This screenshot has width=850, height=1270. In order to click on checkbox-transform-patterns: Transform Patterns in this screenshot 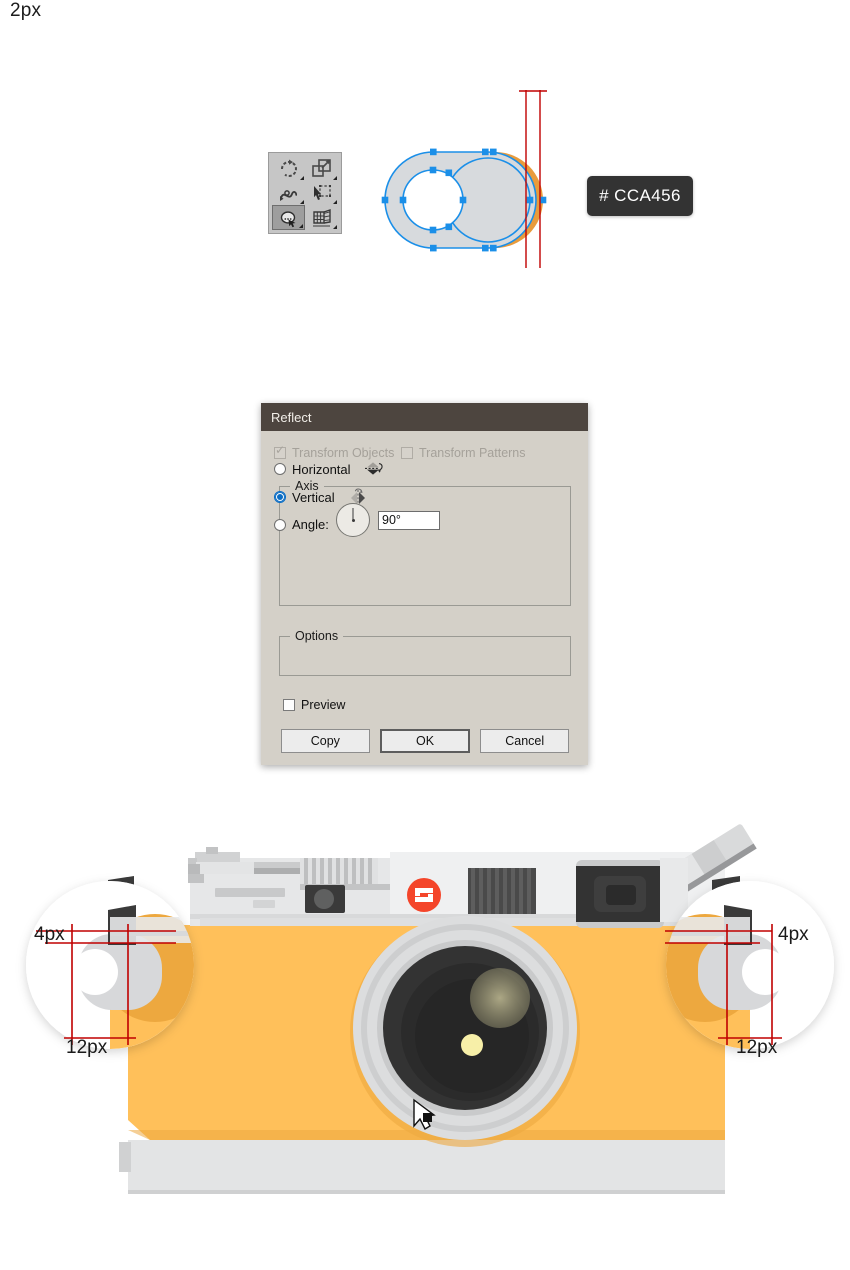, I will do `click(463, 453)`.